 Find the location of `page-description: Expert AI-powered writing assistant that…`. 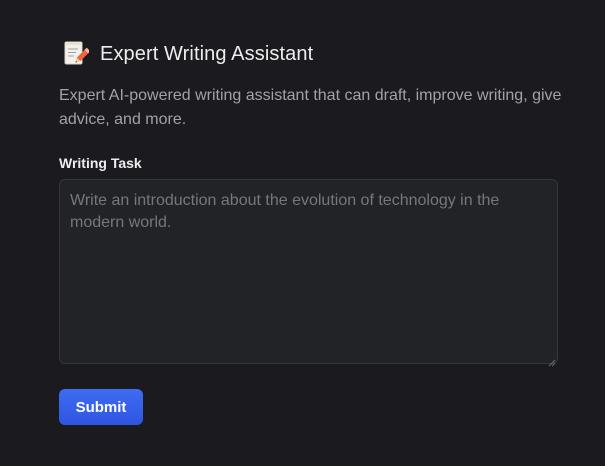

page-description: Expert AI-powered writing assistant that… is located at coordinates (310, 107).